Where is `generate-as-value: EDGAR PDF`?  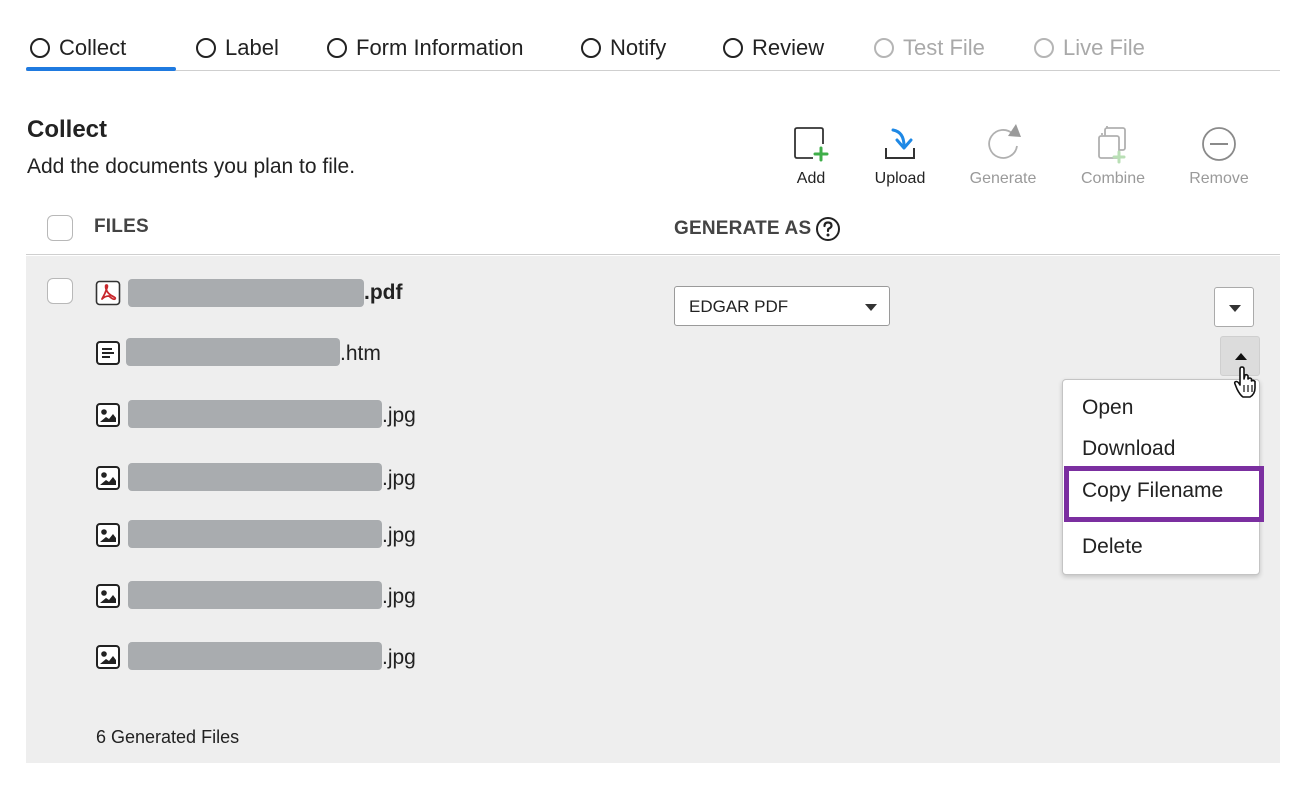
generate-as-value: EDGAR PDF is located at coordinates (739, 306).